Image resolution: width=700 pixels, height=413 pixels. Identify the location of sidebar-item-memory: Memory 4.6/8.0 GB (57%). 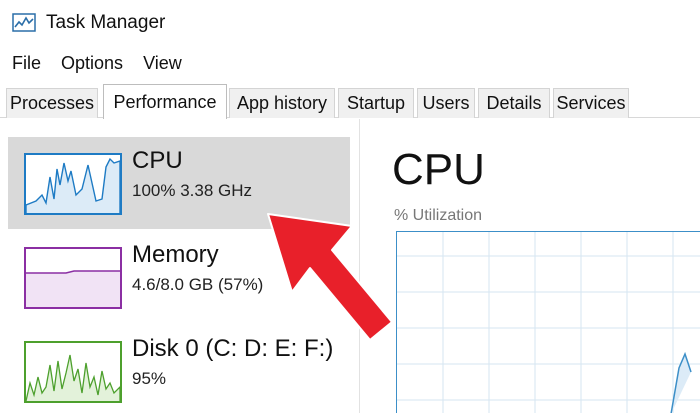
(179, 277).